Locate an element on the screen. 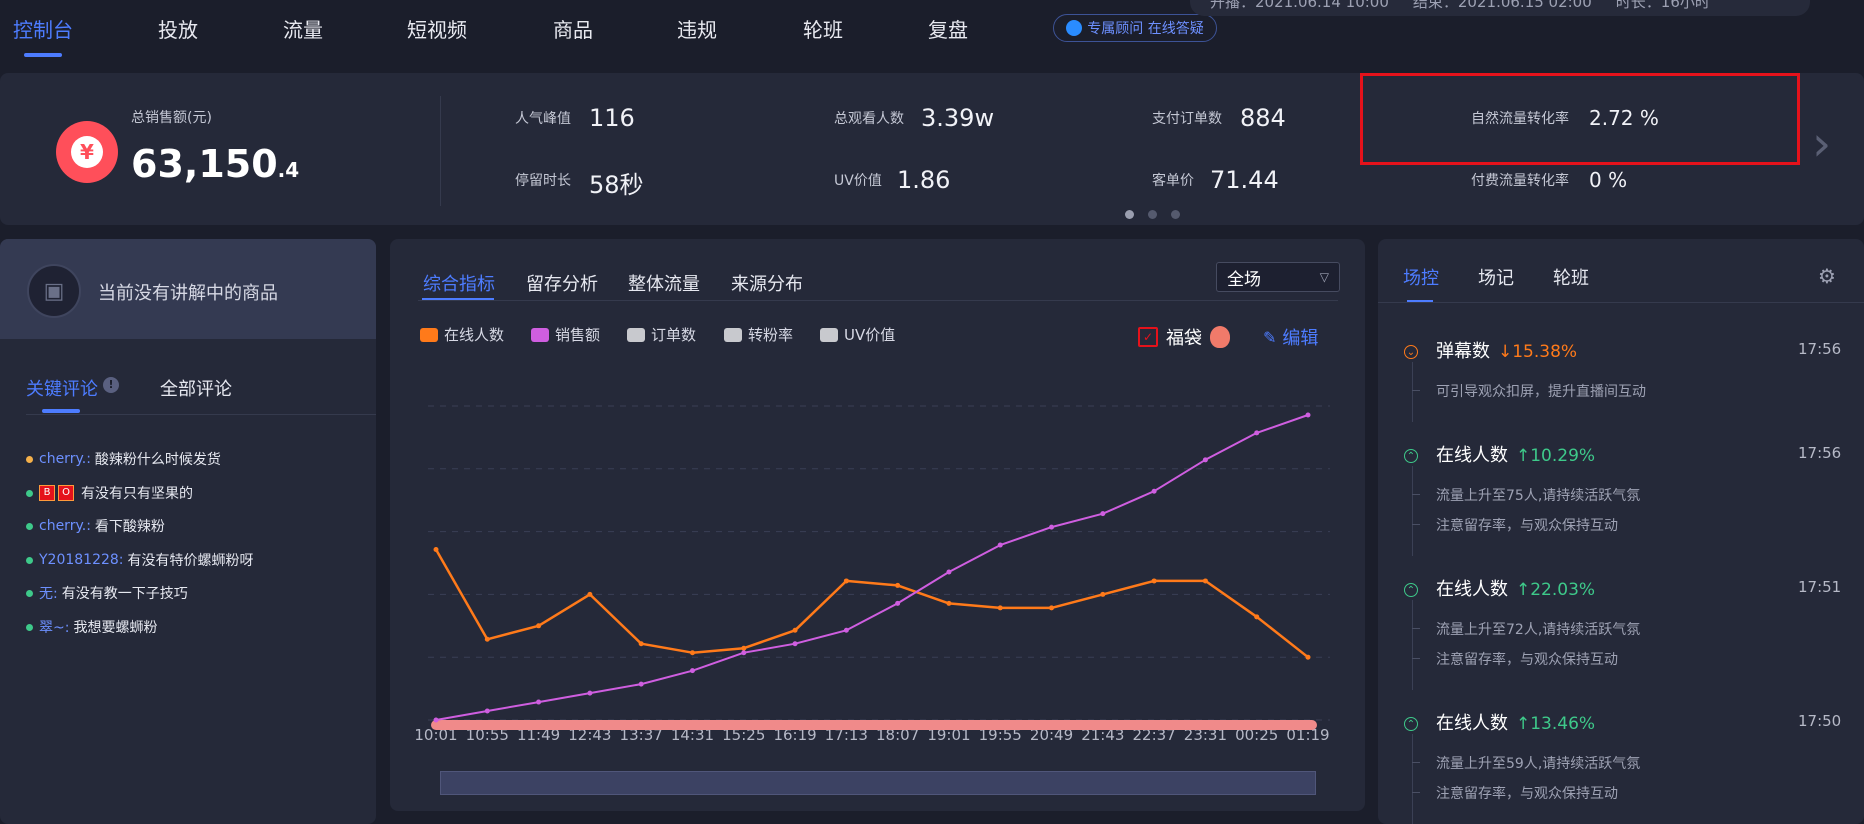 Image resolution: width=1864 pixels, height=824 pixels. stat-label-uv: UV价值 is located at coordinates (858, 181).